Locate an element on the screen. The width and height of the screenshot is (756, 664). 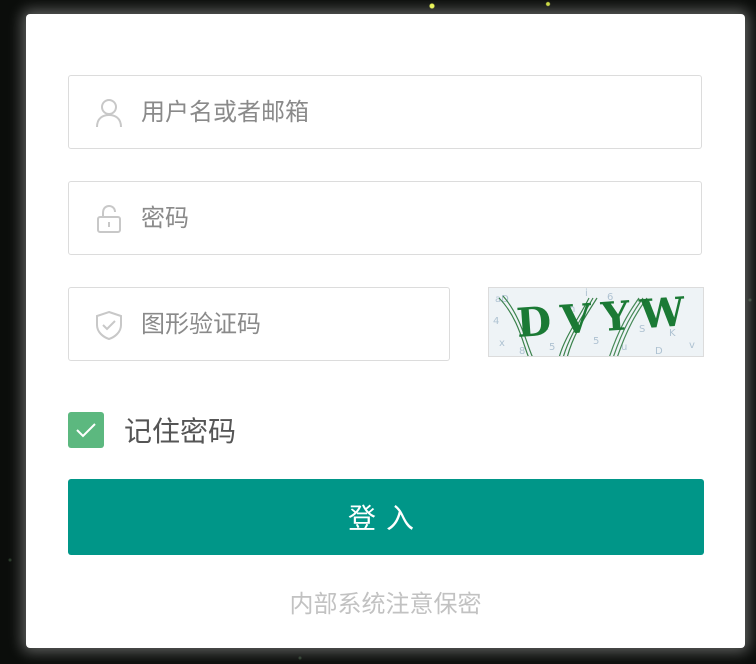
shield-check-icon is located at coordinates (109, 325).